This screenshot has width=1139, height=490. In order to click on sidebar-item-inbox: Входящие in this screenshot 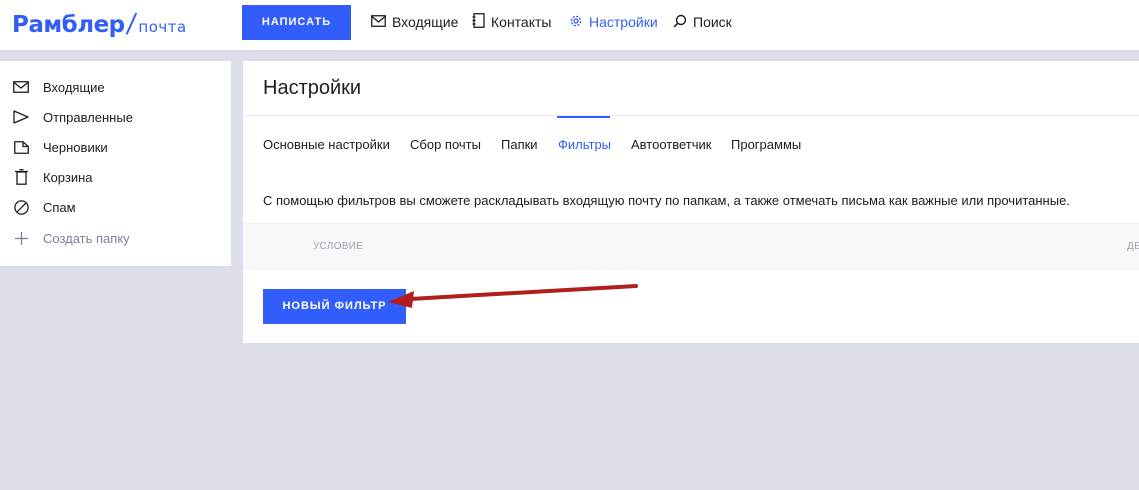, I will do `click(58, 87)`.